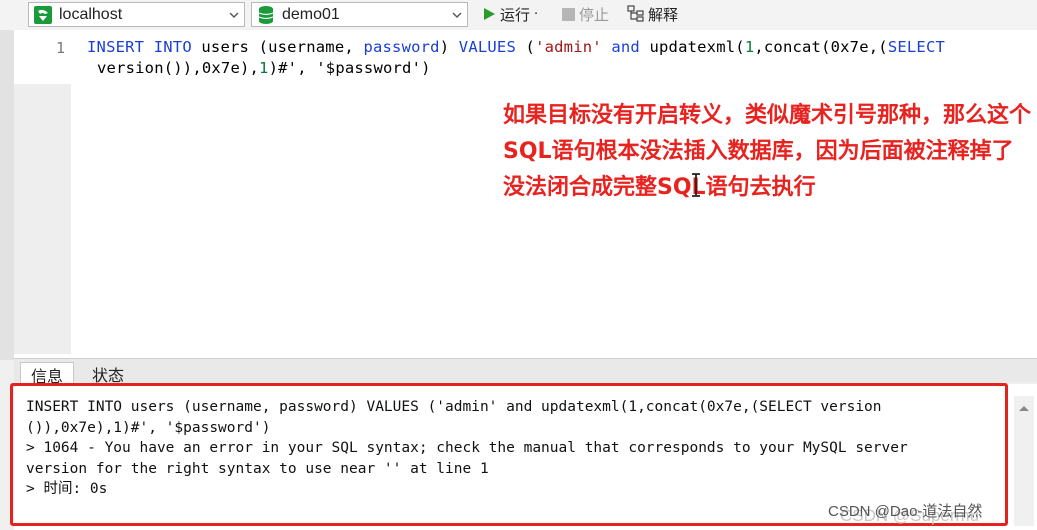  Describe the element at coordinates (266, 15) in the screenshot. I see `database-icon` at that location.